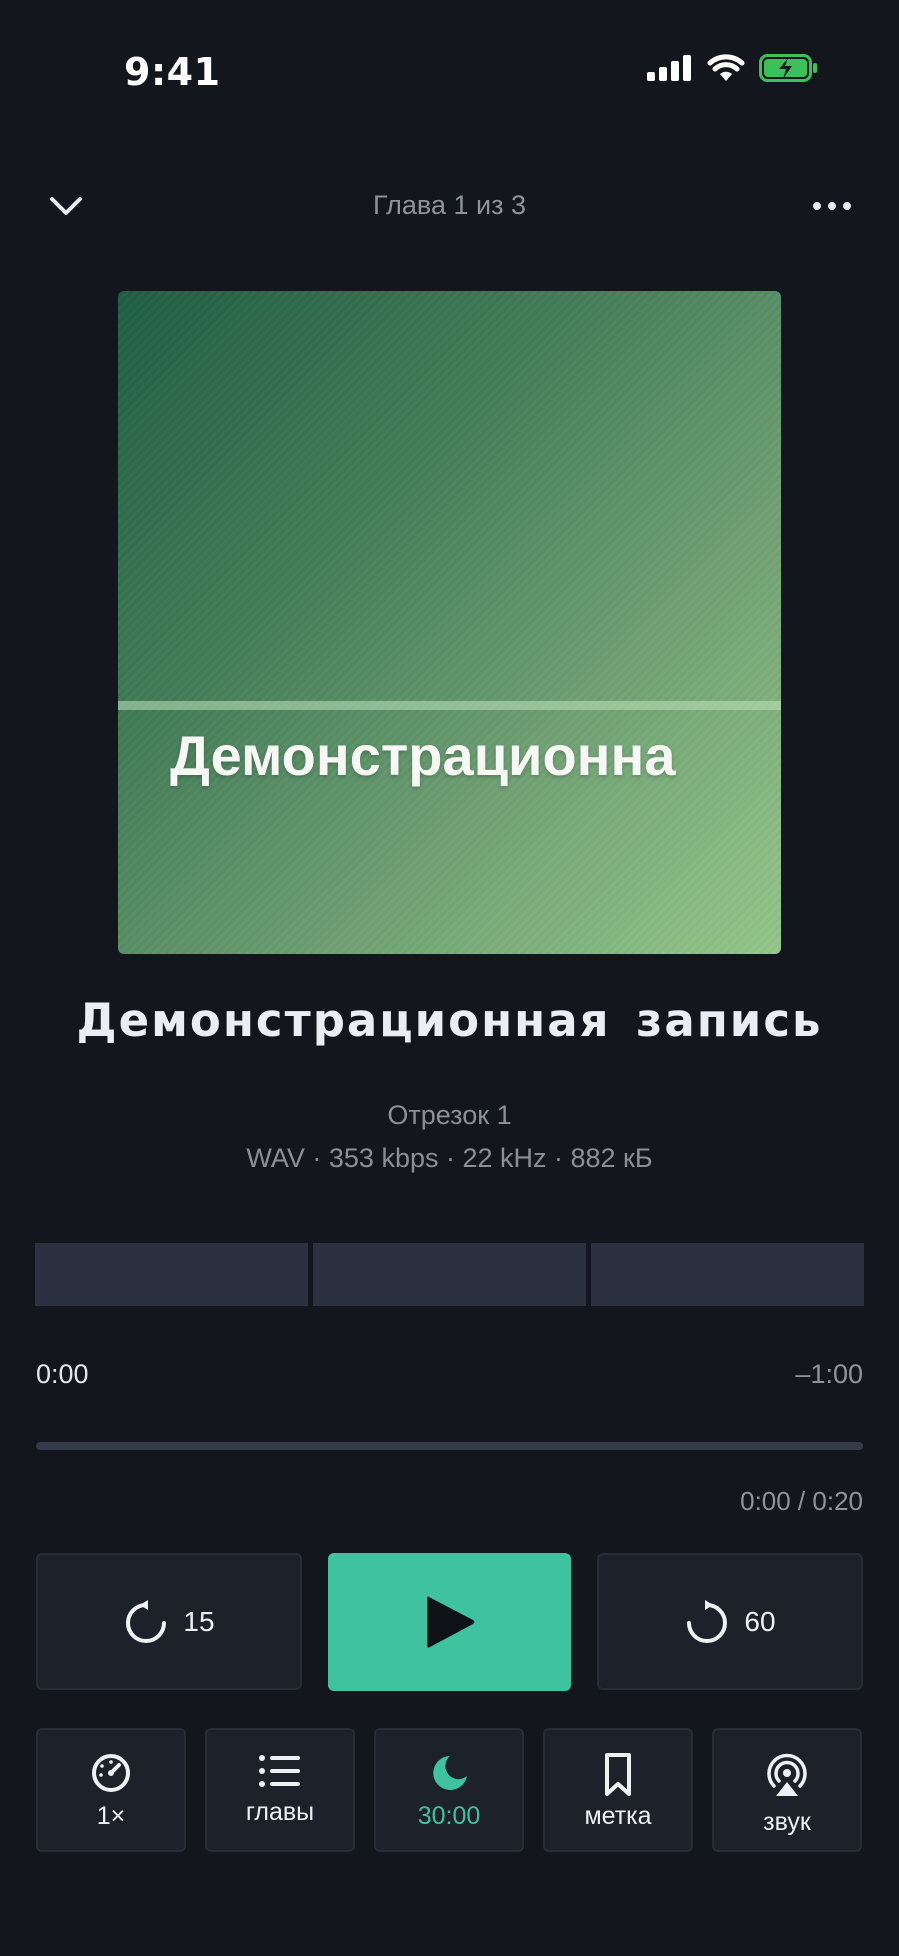  I want to click on skip-forward-label: 60, so click(760, 1621).